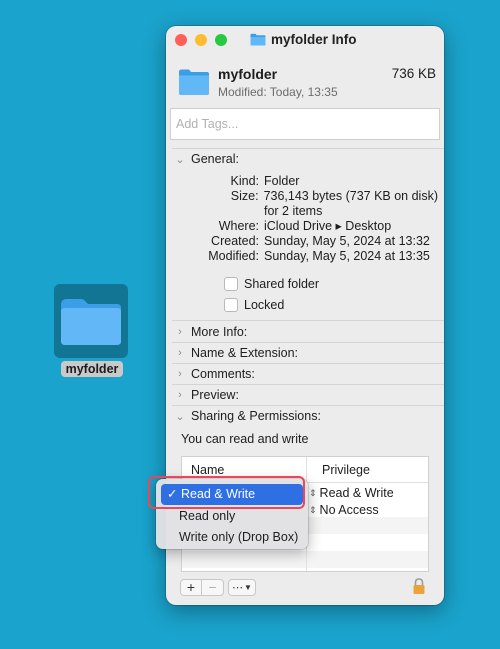 This screenshot has height=649, width=500. I want to click on add-button: +, so click(191, 587).